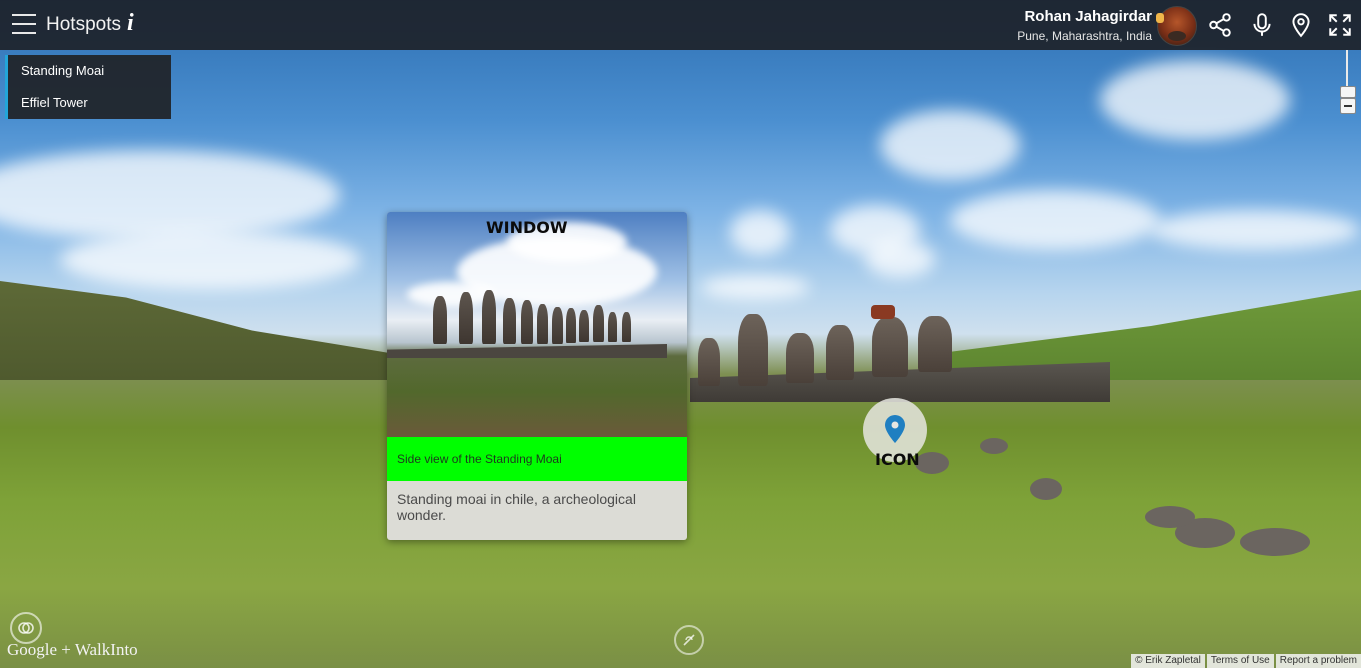 The width and height of the screenshot is (1361, 668). Describe the element at coordinates (1347, 70) in the screenshot. I see `zoom-slider` at that location.